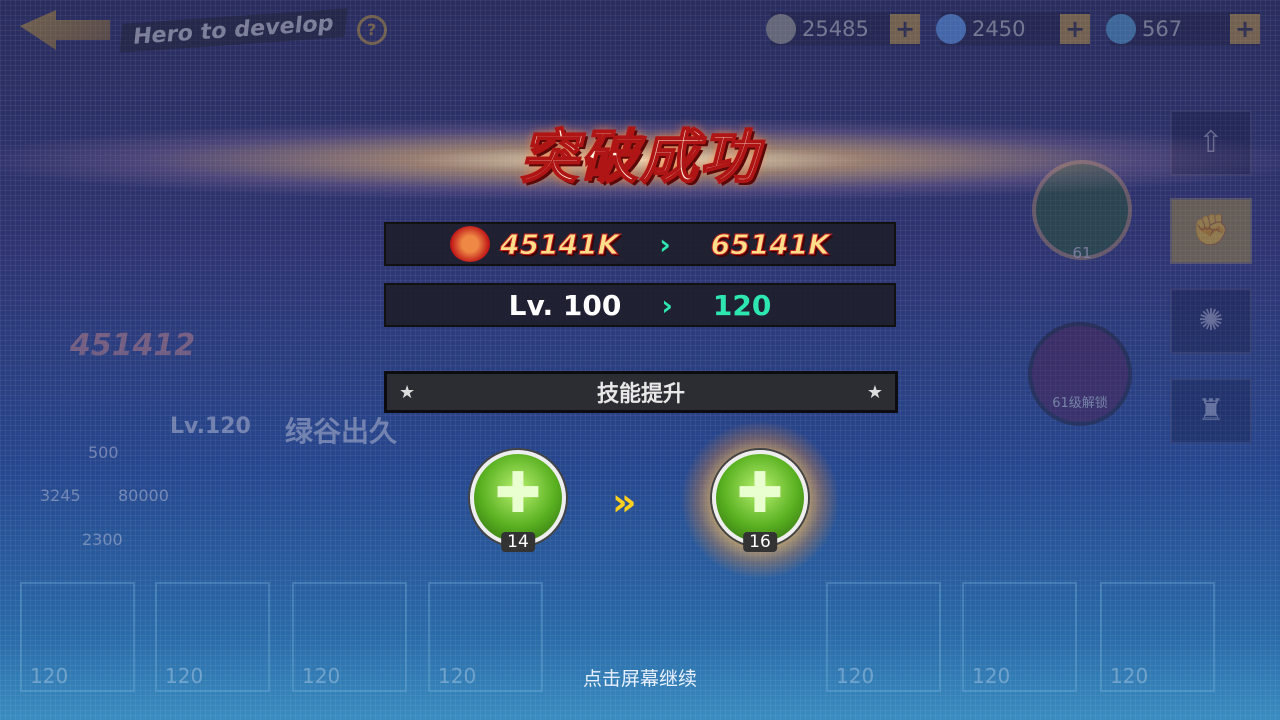 Image resolution: width=1280 pixels, height=720 pixels. I want to click on skill-icon-old: ✚ 14, so click(518, 501).